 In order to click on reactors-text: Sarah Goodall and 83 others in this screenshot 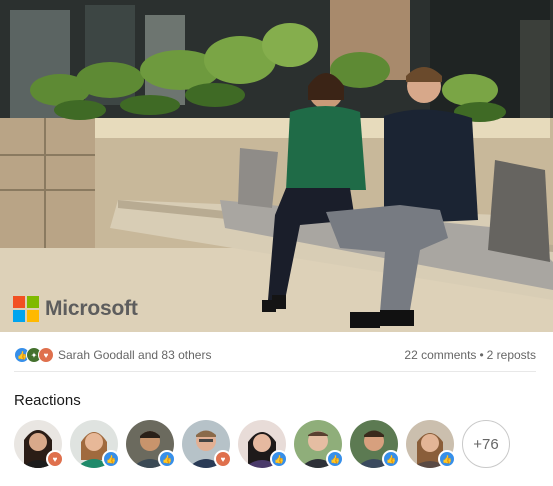, I will do `click(134, 355)`.